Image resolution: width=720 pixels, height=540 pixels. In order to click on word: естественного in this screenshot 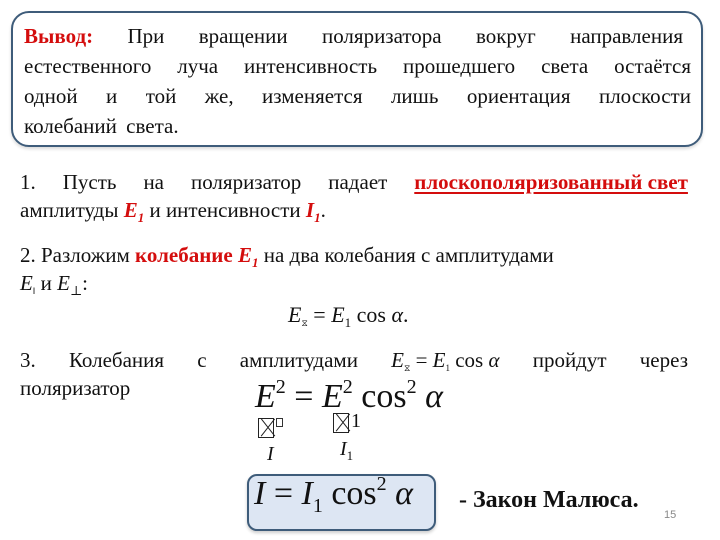, I will do `click(88, 66)`.